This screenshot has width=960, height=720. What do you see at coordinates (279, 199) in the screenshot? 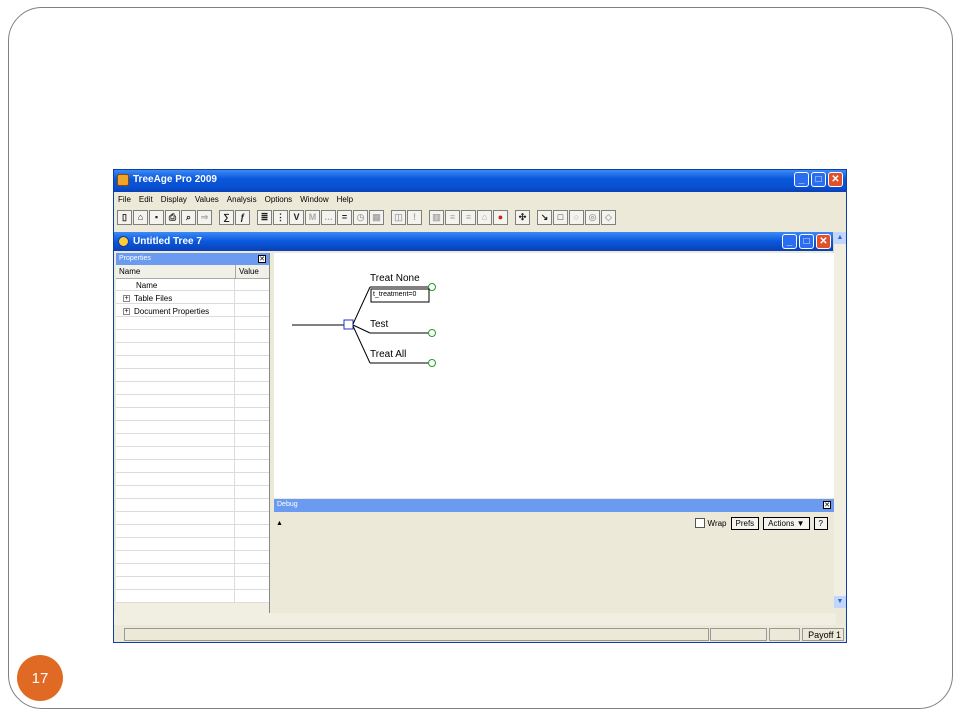
I see `menu-options: Options` at bounding box center [279, 199].